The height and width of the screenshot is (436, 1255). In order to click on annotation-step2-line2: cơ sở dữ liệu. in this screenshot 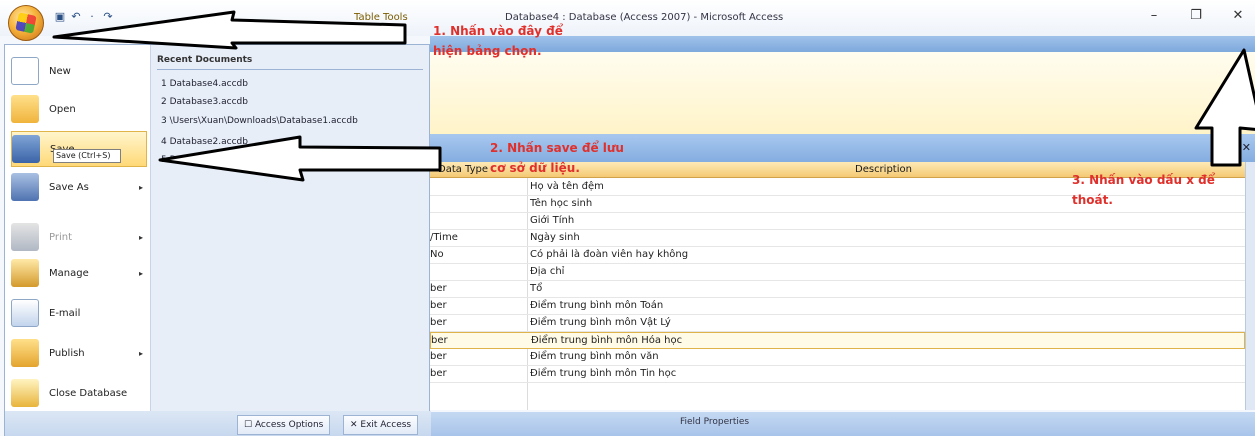, I will do `click(535, 168)`.